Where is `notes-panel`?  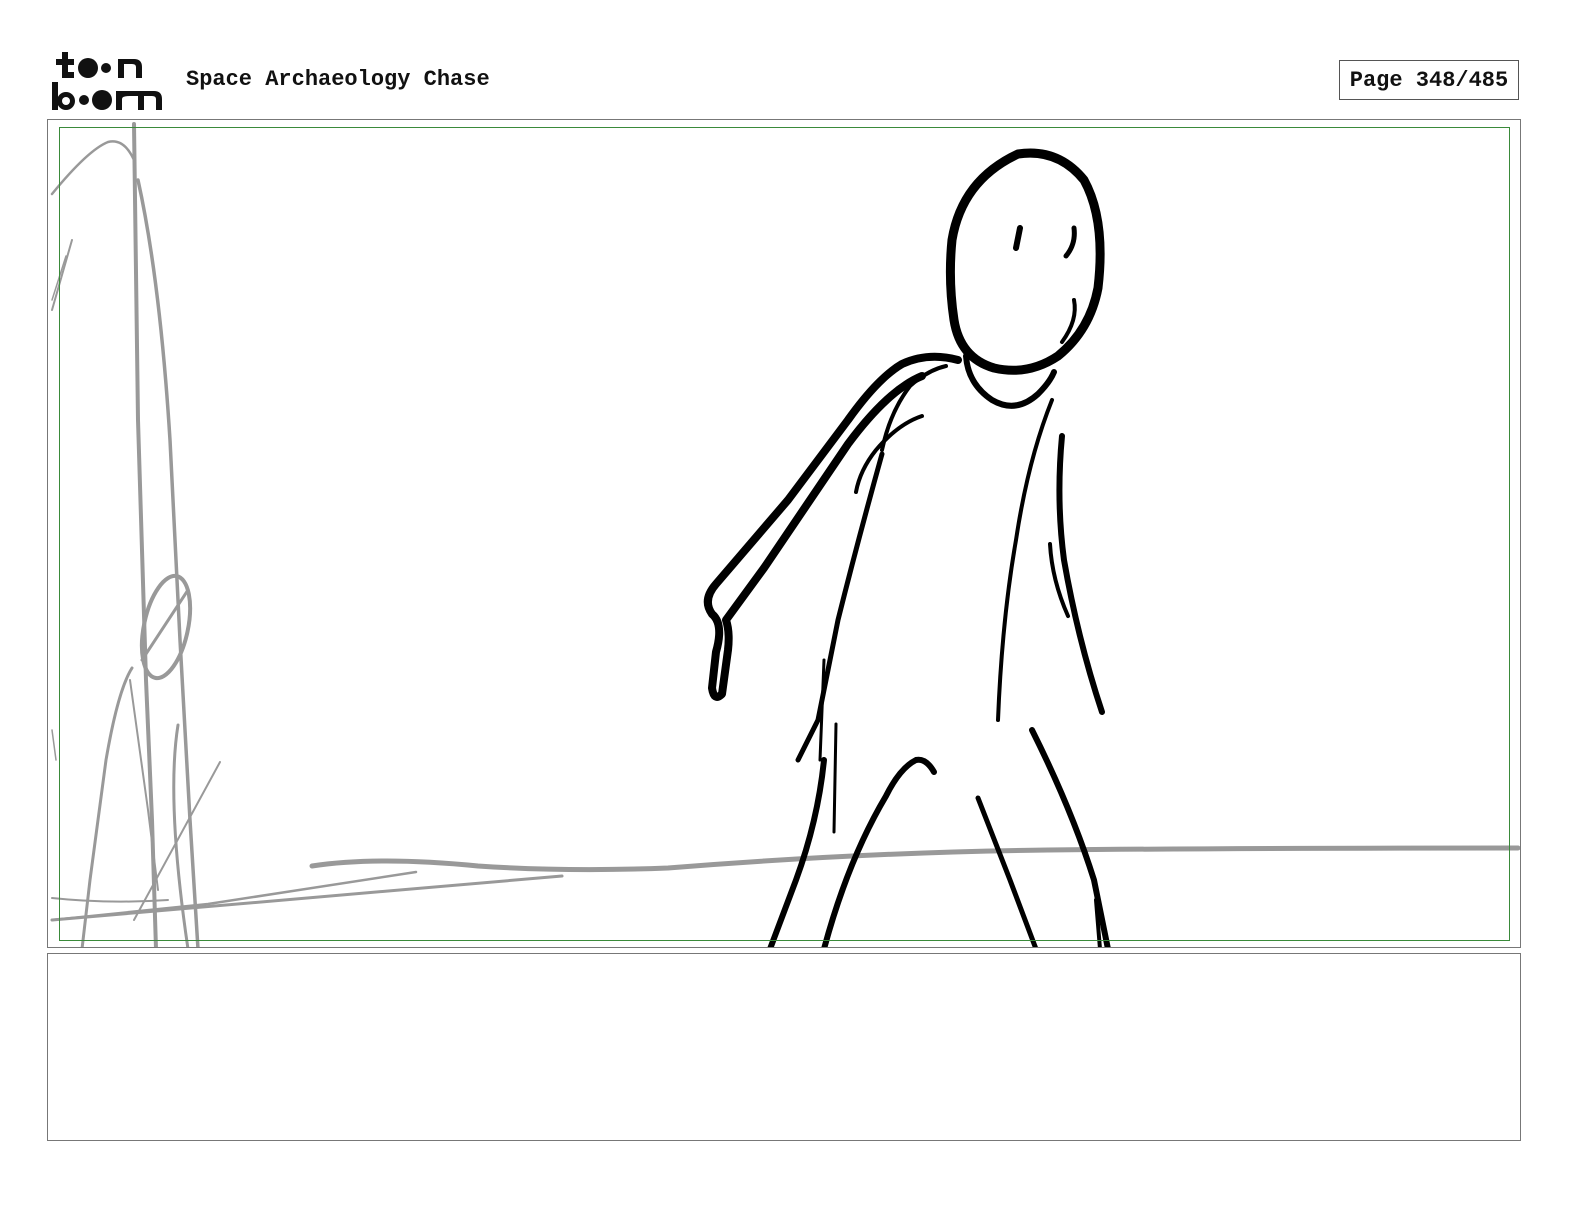
notes-panel is located at coordinates (784, 1047).